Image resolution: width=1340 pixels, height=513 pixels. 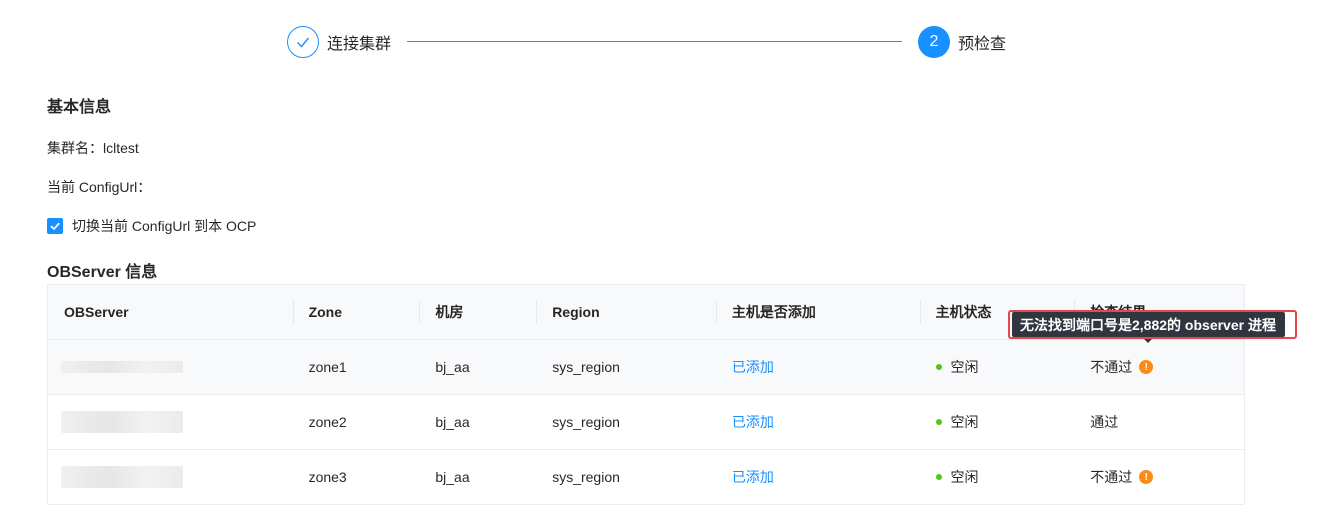 What do you see at coordinates (982, 44) in the screenshot?
I see `step-title: 预检查` at bounding box center [982, 44].